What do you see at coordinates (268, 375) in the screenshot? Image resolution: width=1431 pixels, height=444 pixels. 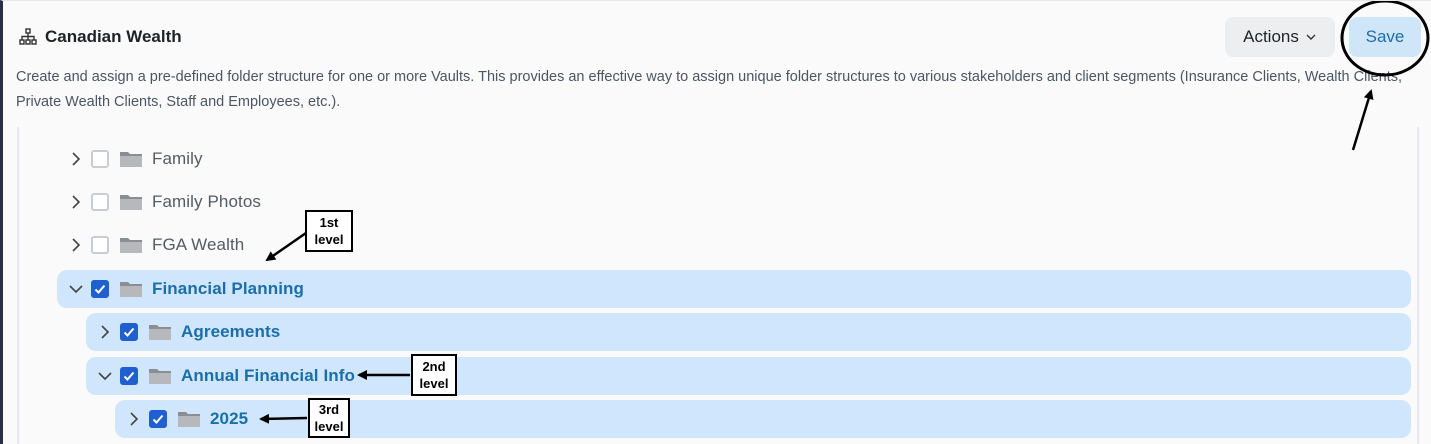 I see `row-label: Annual Financial Info` at bounding box center [268, 375].